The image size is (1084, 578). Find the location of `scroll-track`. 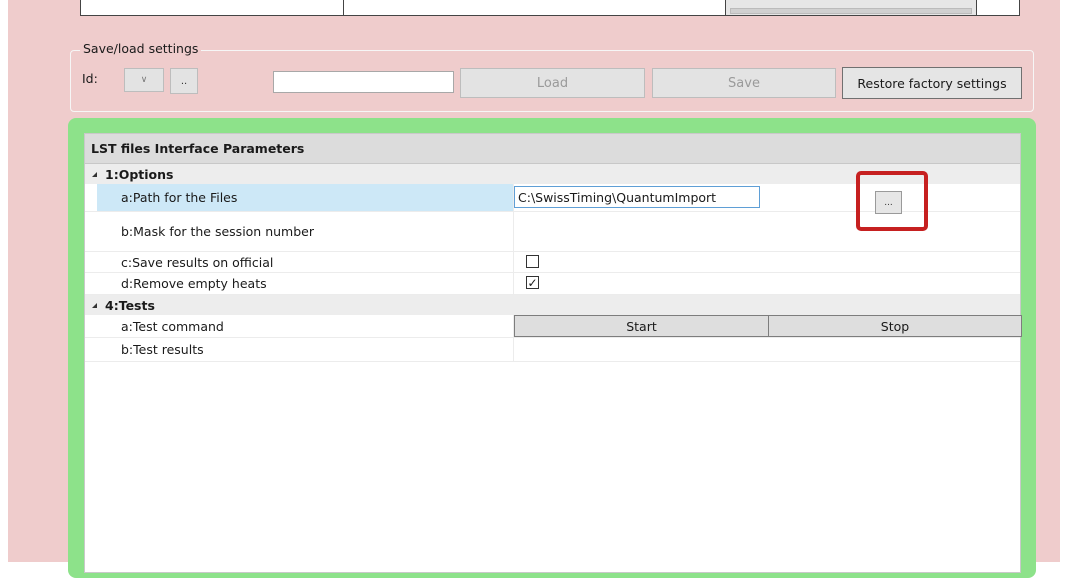

scroll-track is located at coordinates (851, 7).